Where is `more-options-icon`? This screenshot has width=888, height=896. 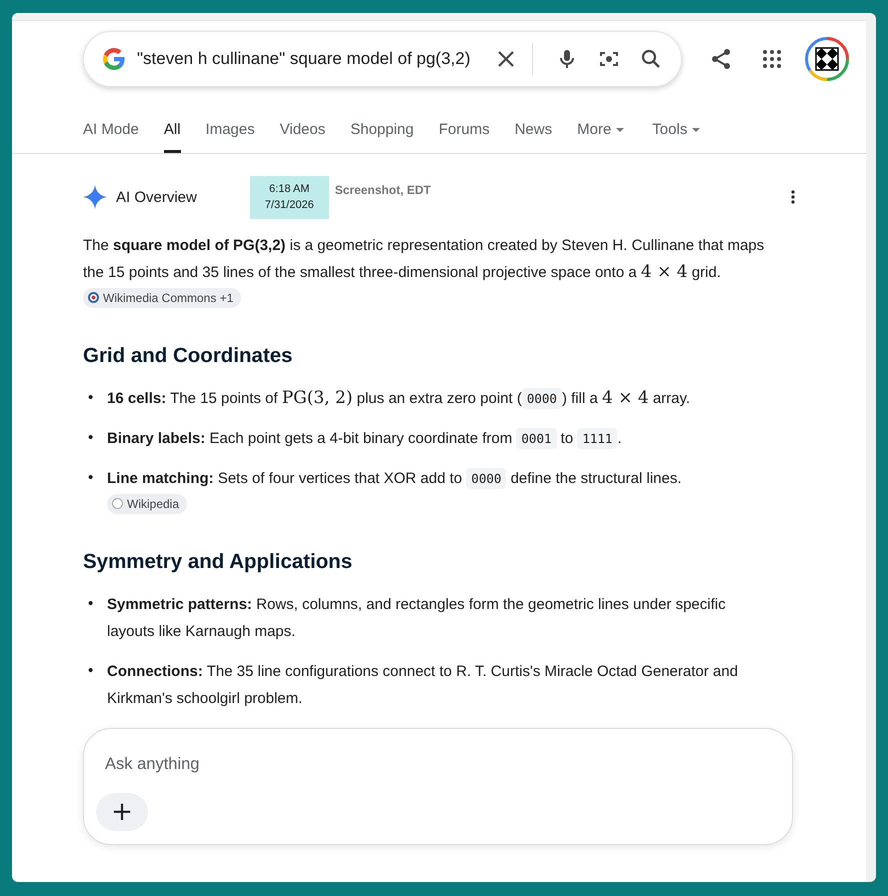
more-options-icon is located at coordinates (793, 197).